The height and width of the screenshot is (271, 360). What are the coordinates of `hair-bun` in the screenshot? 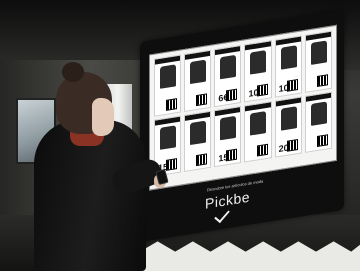 It's located at (73, 72).